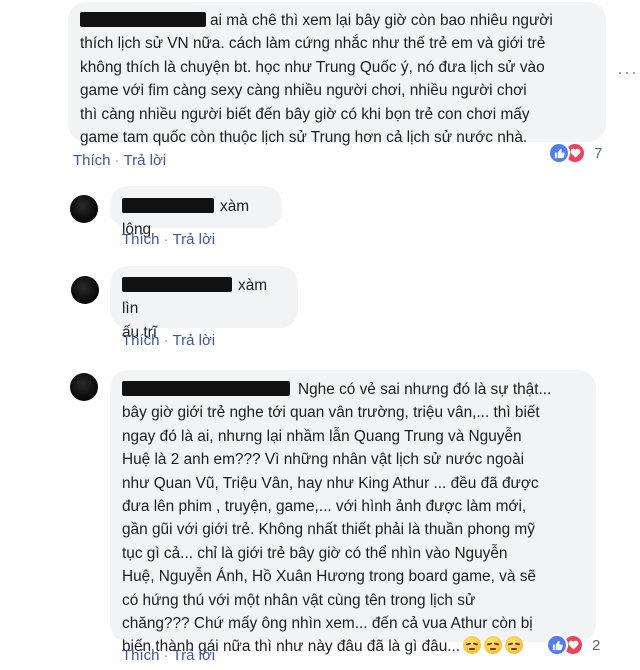 This screenshot has width=640, height=670. Describe the element at coordinates (573, 645) in the screenshot. I see `reaction-summary: 2` at that location.